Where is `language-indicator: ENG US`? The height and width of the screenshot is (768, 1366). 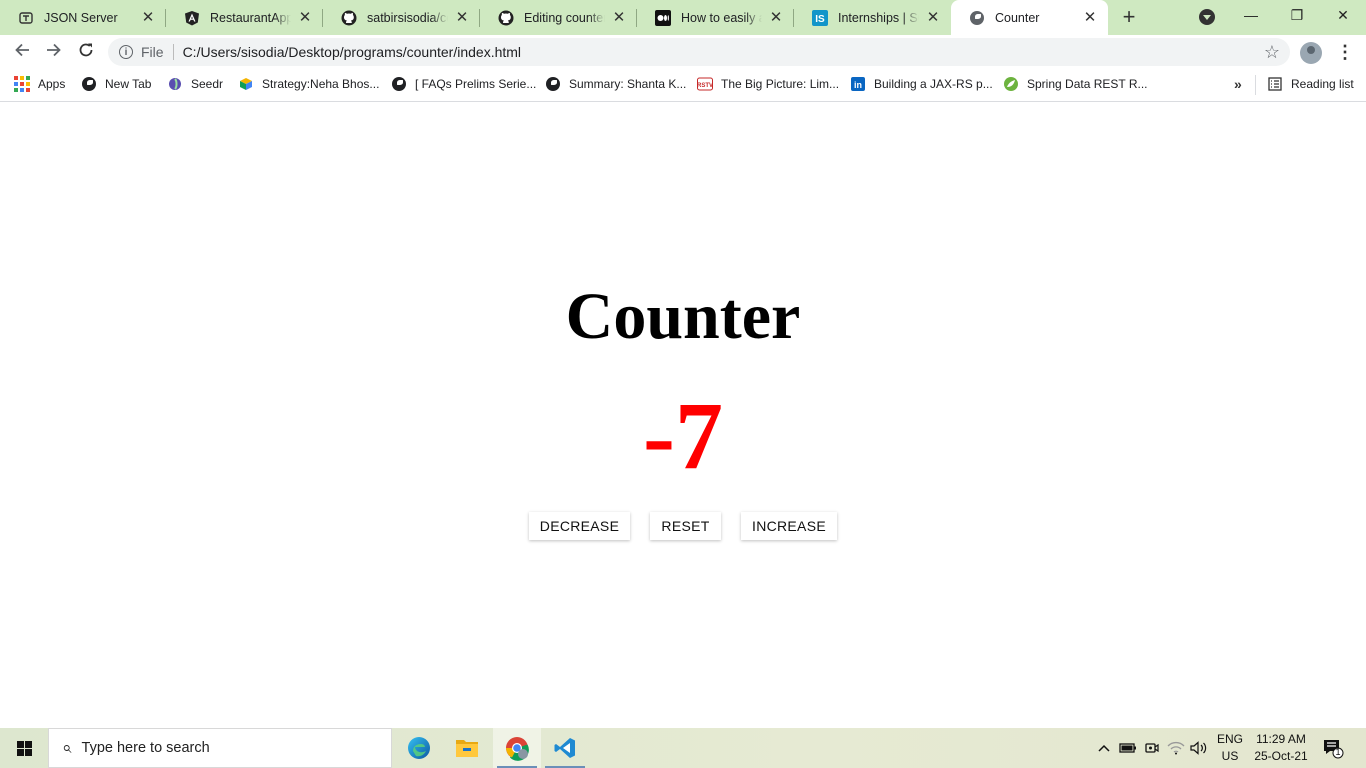
language-indicator: ENG US is located at coordinates (1230, 748).